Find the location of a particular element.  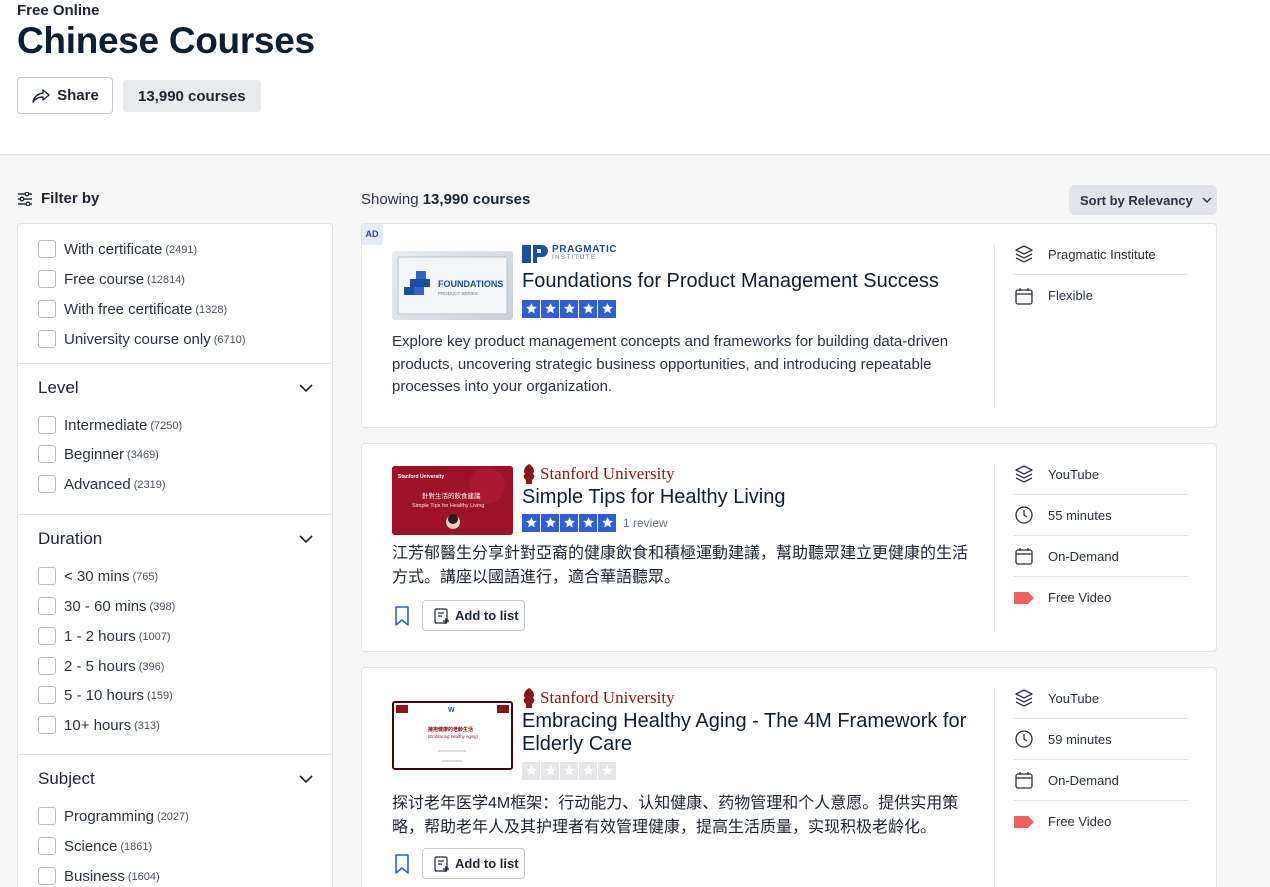

video-icon is located at coordinates (1024, 821).